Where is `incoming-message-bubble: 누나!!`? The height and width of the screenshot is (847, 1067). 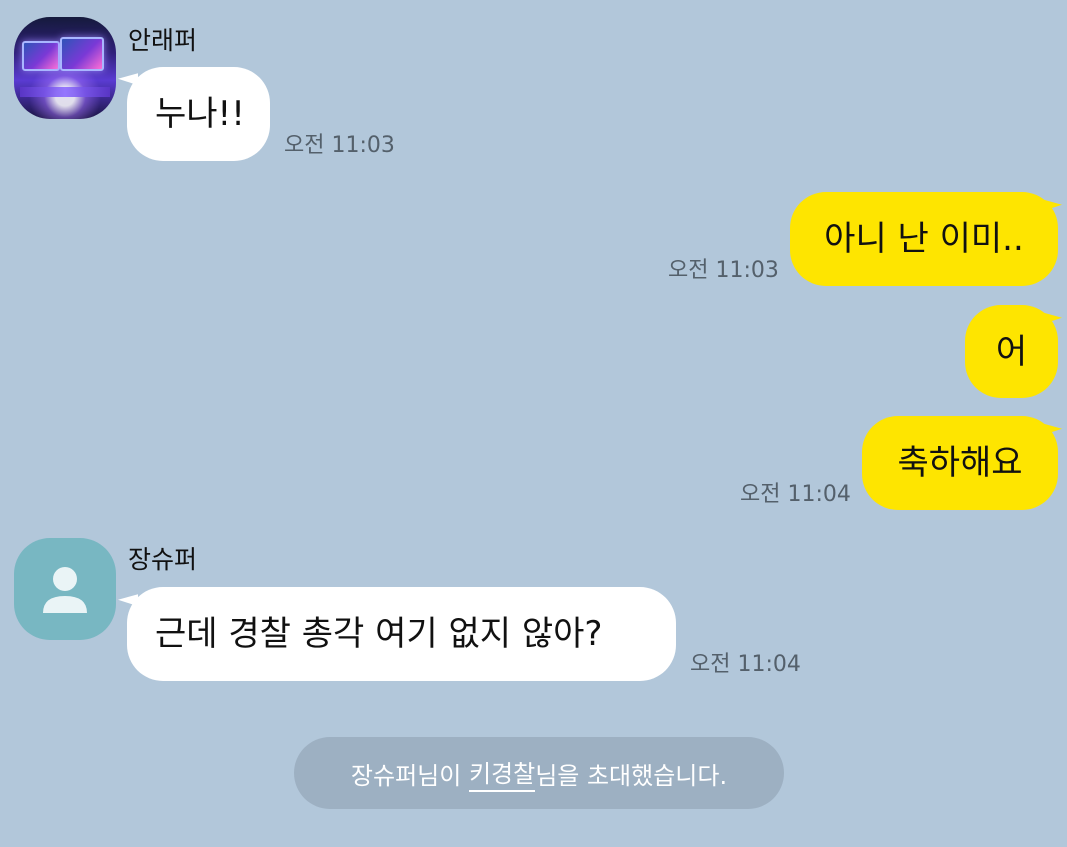 incoming-message-bubble: 누나!! is located at coordinates (198, 114).